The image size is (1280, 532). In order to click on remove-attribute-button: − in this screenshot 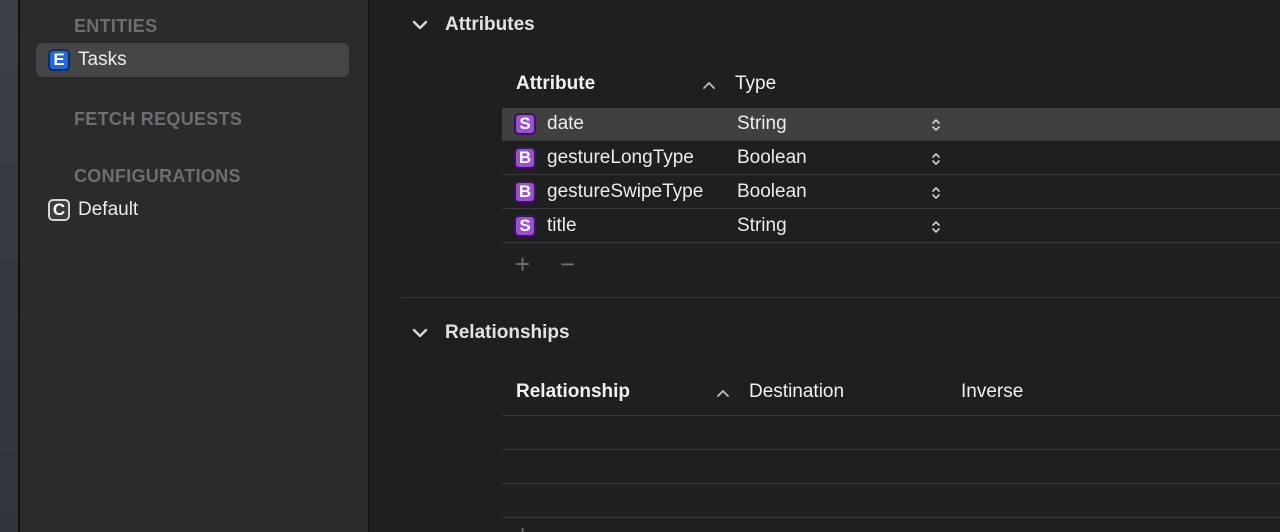, I will do `click(567, 264)`.